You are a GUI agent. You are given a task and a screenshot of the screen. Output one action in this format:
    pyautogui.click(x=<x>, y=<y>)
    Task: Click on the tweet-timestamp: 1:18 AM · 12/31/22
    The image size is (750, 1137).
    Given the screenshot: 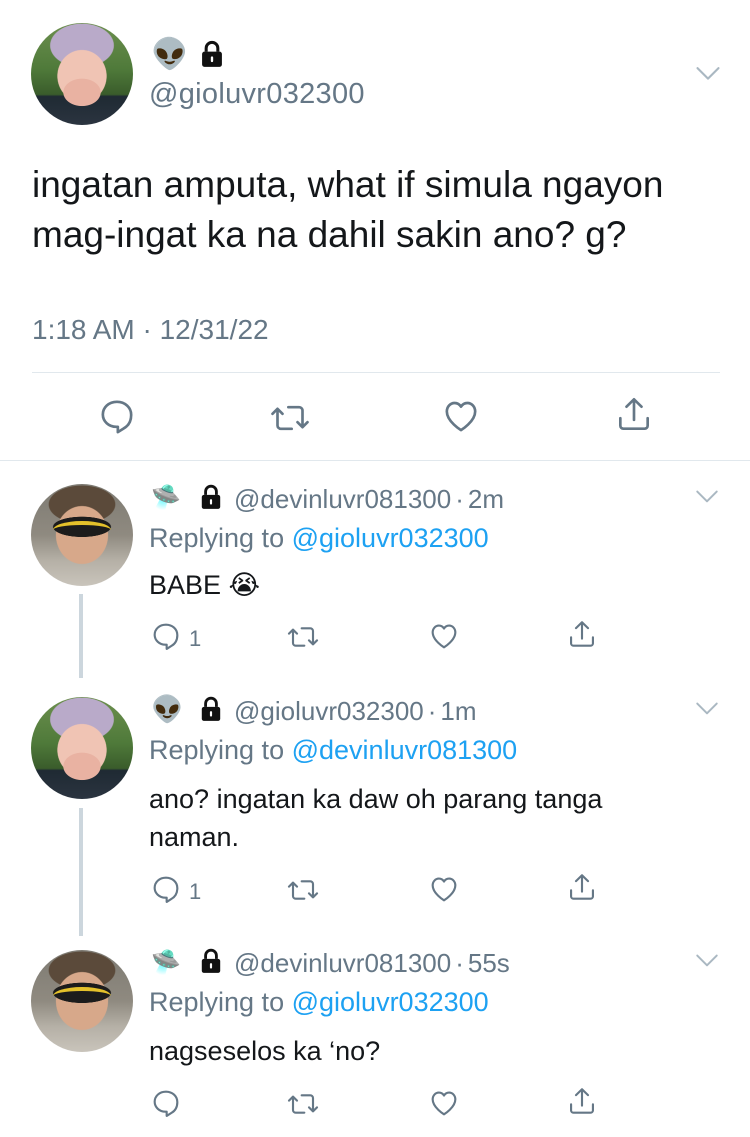 What is the action you would take?
    pyautogui.click(x=150, y=330)
    